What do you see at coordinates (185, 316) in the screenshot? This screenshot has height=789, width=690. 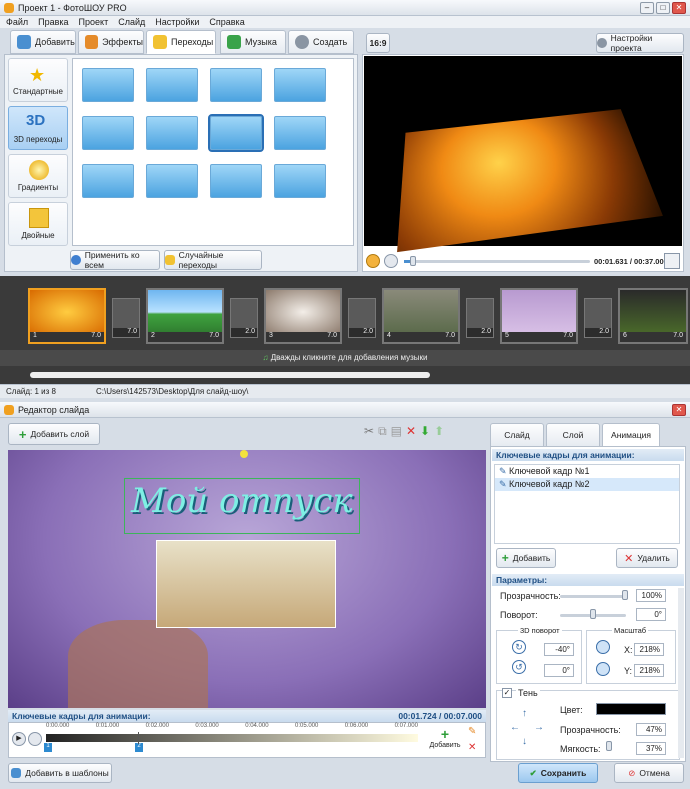 I see `slide-thumb: 2 7.0` at bounding box center [185, 316].